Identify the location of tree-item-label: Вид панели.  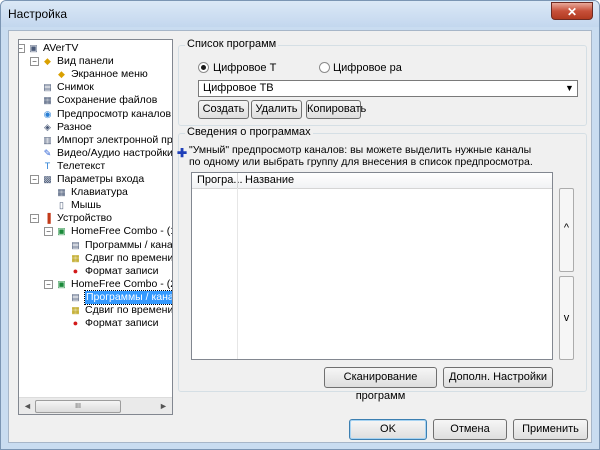
(85, 61).